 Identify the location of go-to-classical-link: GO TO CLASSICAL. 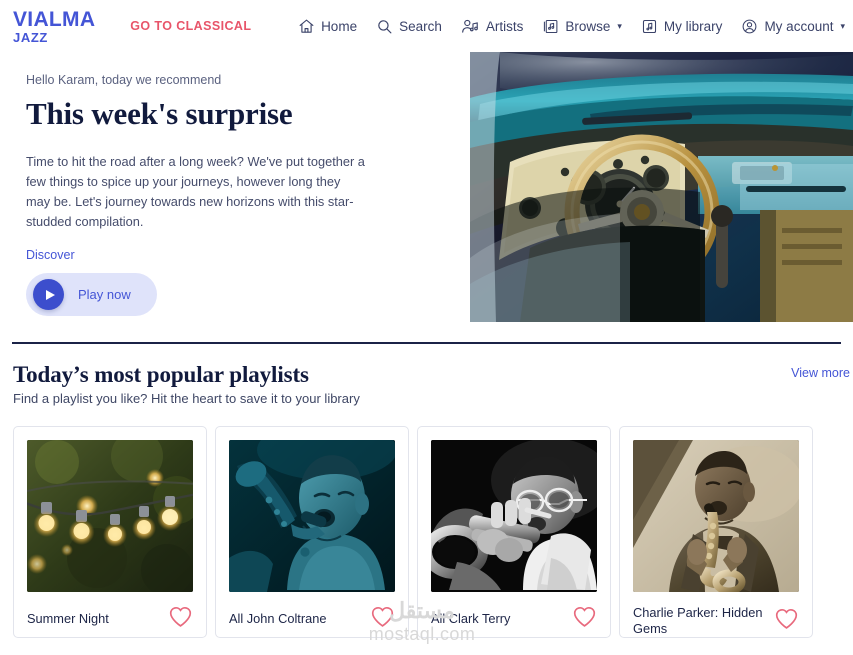
(190, 26).